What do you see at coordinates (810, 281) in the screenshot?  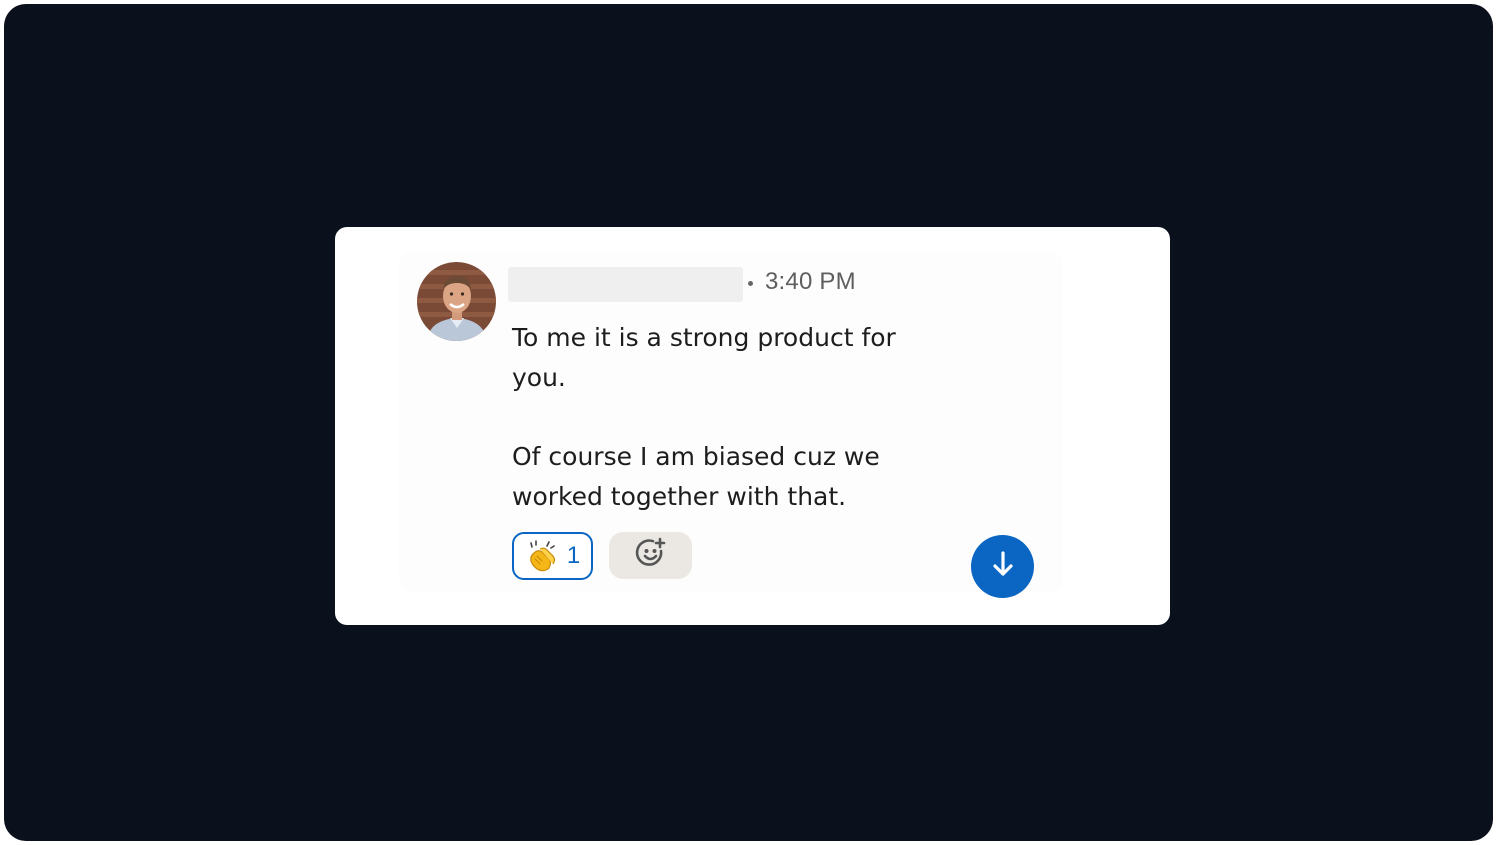 I see `message-timestamp: 3:40 PM` at bounding box center [810, 281].